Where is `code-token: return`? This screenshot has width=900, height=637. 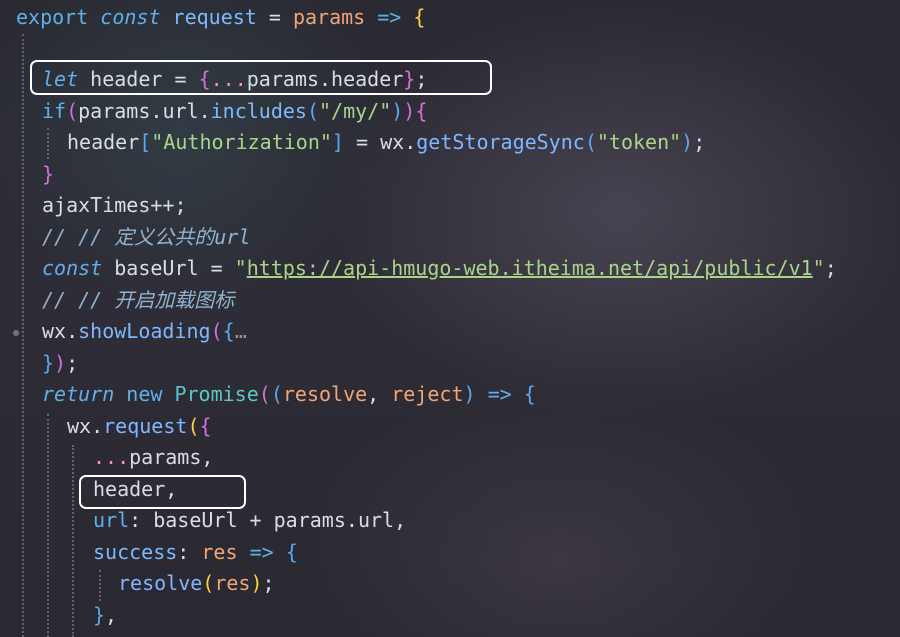 code-token: return is located at coordinates (84, 394).